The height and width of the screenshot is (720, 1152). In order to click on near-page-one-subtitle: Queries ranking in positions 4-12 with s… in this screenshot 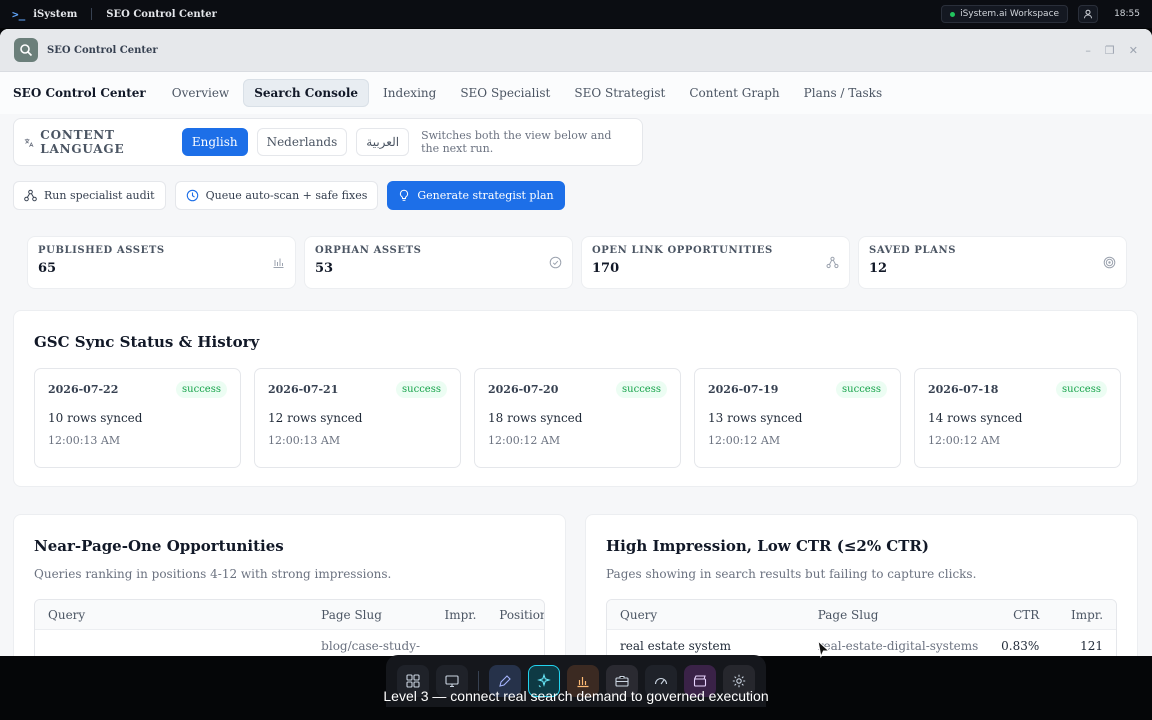, I will do `click(213, 574)`.